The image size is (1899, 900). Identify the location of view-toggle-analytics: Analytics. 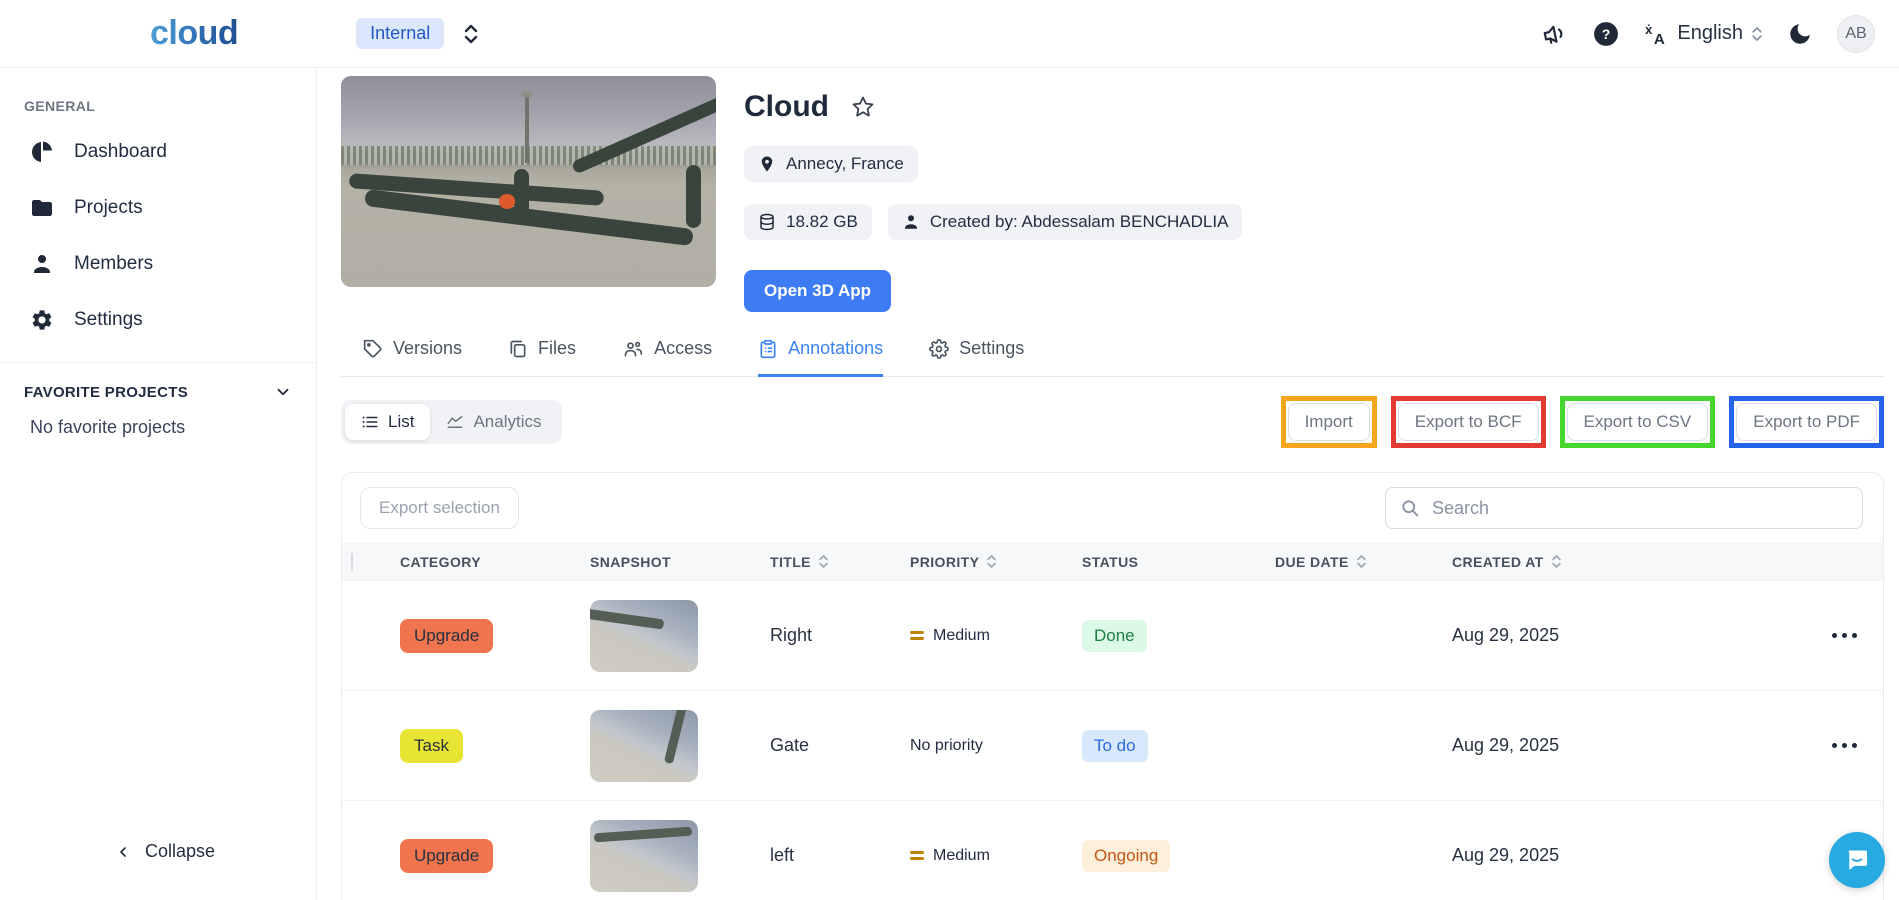
(493, 422).